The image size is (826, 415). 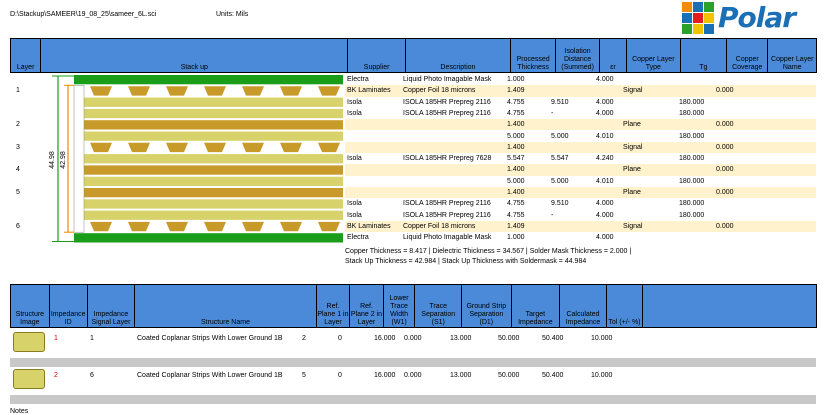 What do you see at coordinates (792, 55) in the screenshot?
I see `col-layer-name: Copper Layer Name` at bounding box center [792, 55].